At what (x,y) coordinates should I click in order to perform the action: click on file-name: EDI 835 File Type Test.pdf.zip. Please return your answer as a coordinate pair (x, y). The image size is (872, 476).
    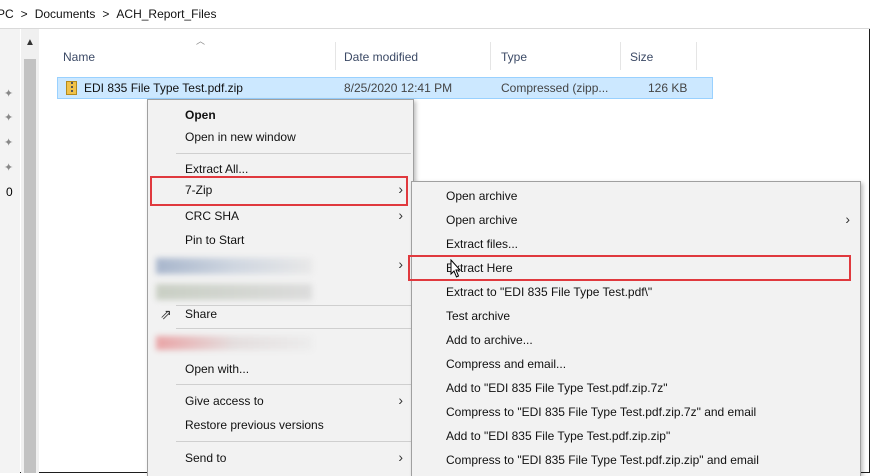
    Looking at the image, I should click on (163, 88).